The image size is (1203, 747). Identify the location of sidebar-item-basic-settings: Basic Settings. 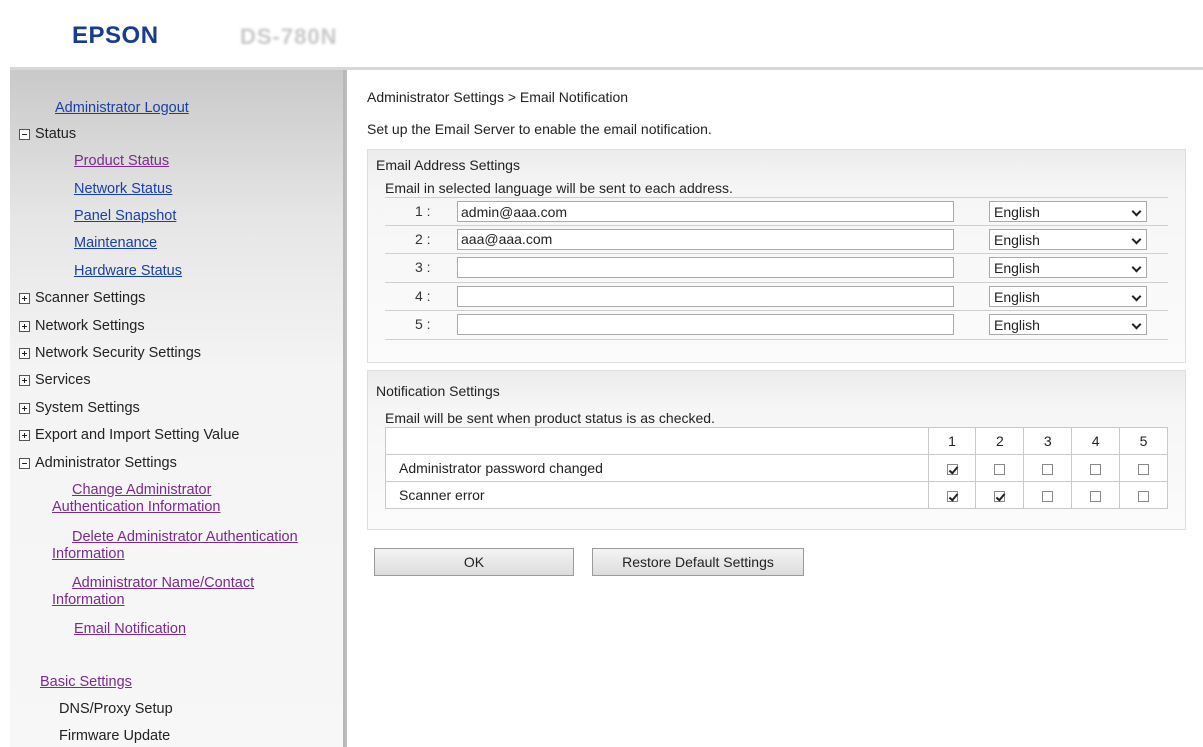
(86, 682).